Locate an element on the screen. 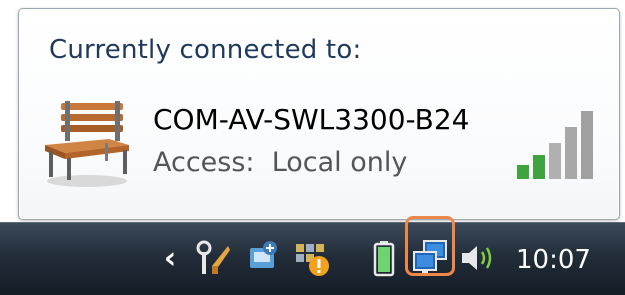 This screenshot has width=625, height=295. bench-icon is located at coordinates (87, 144).